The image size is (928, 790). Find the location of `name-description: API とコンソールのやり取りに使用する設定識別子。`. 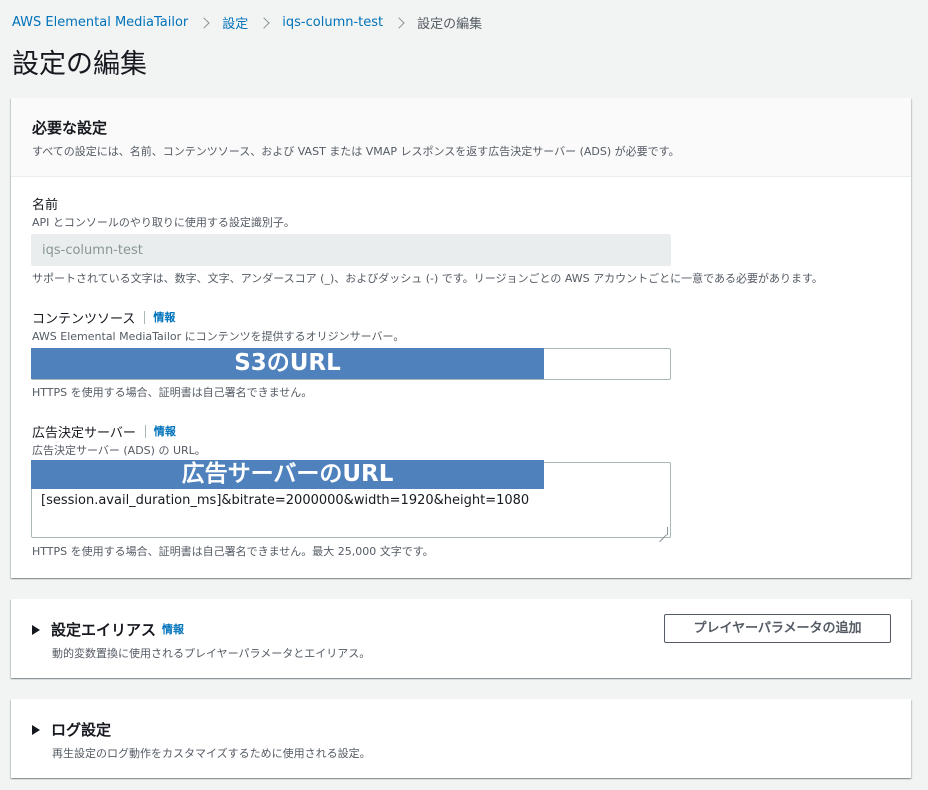

name-description: API とコンソールのやり取りに使用する設定識別子。 is located at coordinates (163, 222).